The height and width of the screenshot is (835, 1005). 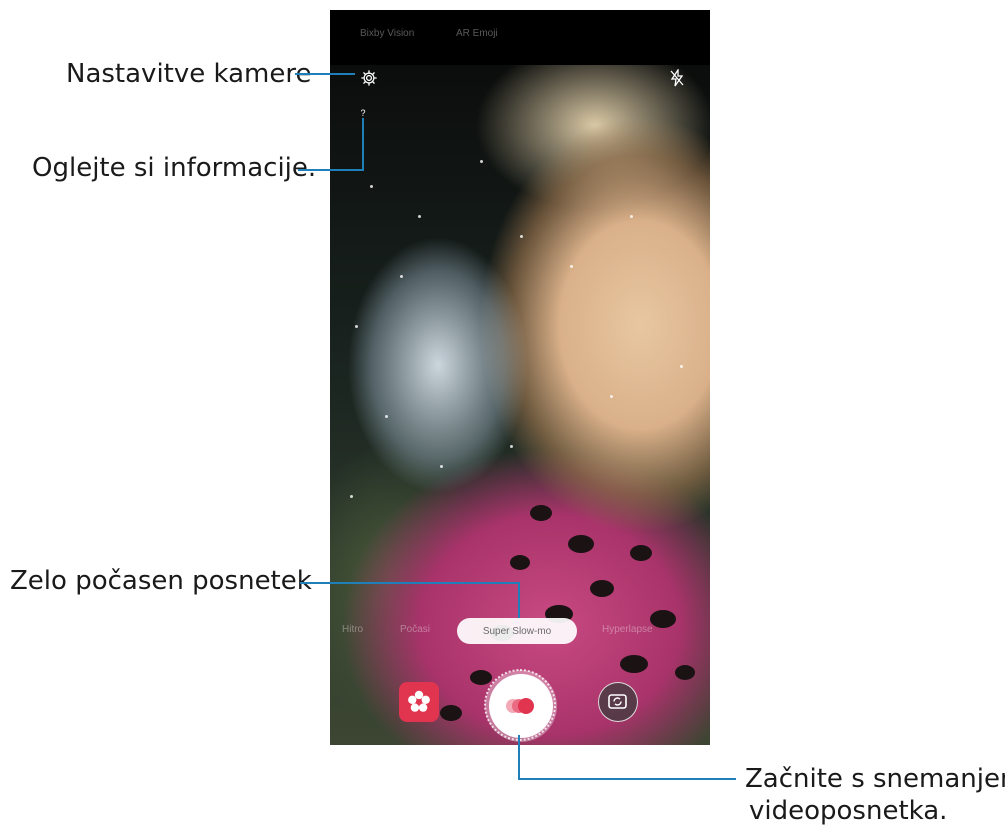 What do you see at coordinates (627, 629) in the screenshot?
I see `mode-hyperlapse: Hyperlapse` at bounding box center [627, 629].